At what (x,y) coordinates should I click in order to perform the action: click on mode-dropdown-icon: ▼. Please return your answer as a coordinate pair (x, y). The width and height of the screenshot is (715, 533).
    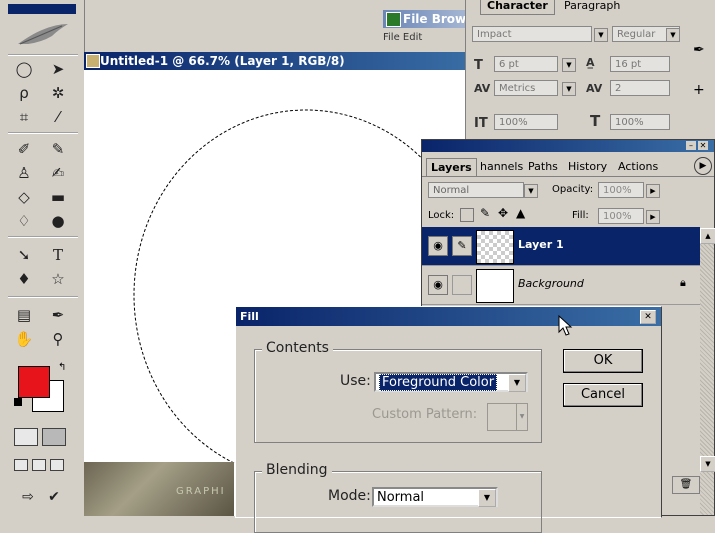
    Looking at the image, I should click on (487, 498).